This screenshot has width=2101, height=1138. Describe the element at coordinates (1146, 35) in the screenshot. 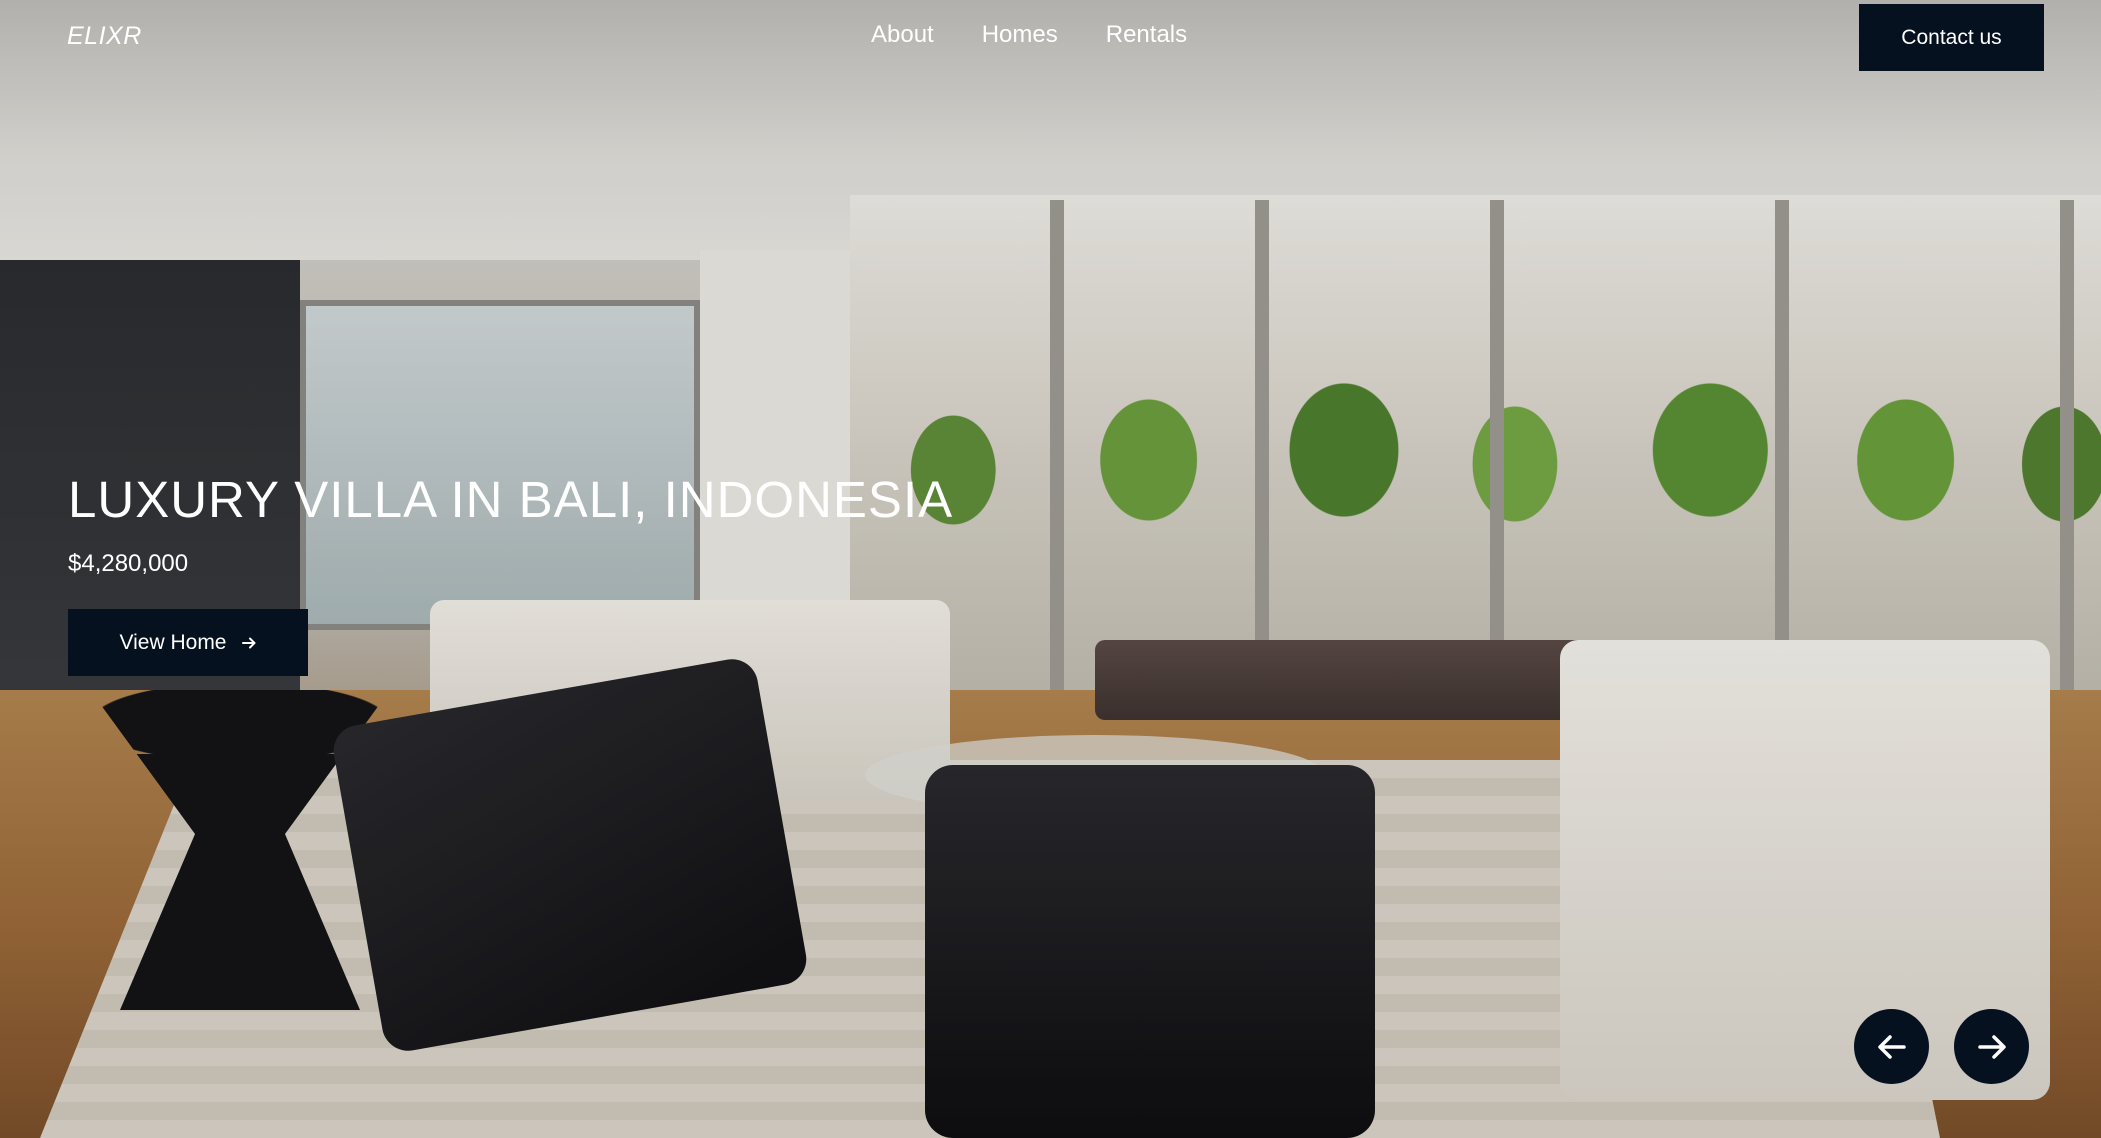

I see `nav-link-rentals: Rentals` at that location.